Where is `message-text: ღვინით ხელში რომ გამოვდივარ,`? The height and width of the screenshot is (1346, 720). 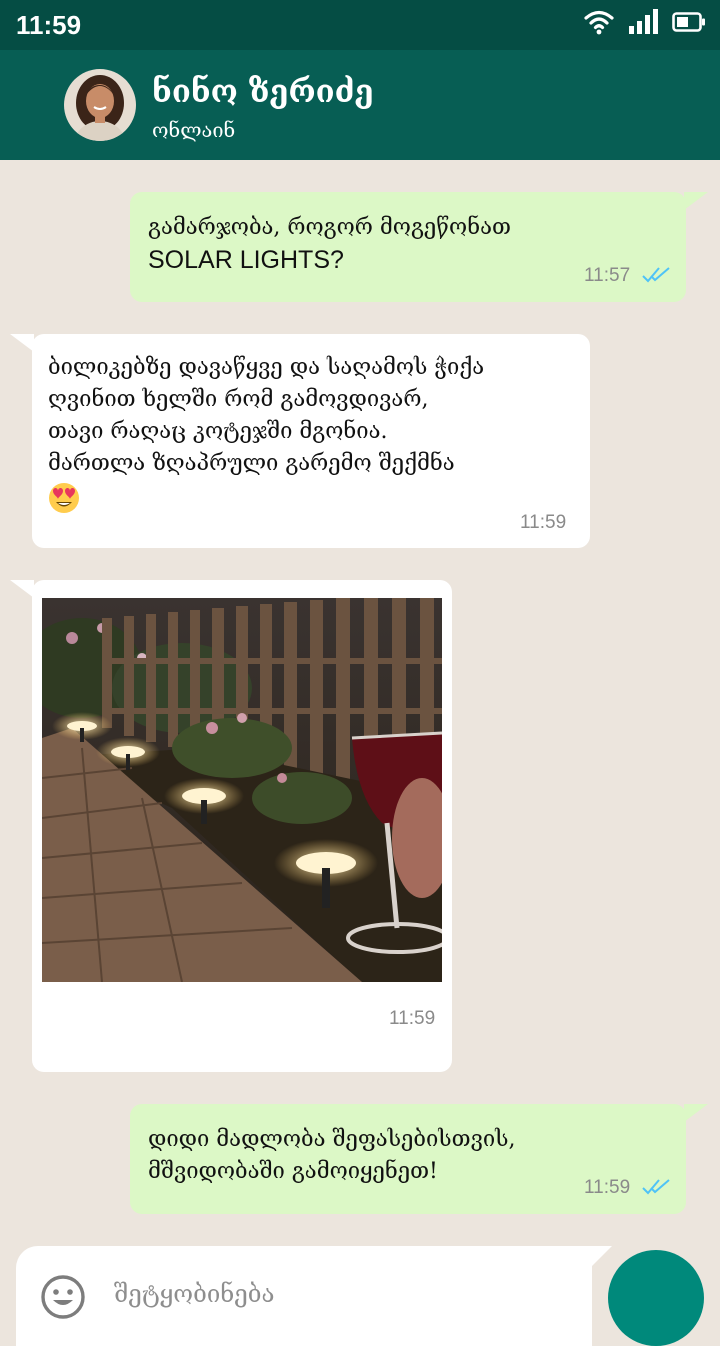 message-text: ღვინით ხელში რომ გამოვდივარ, is located at coordinates (238, 399).